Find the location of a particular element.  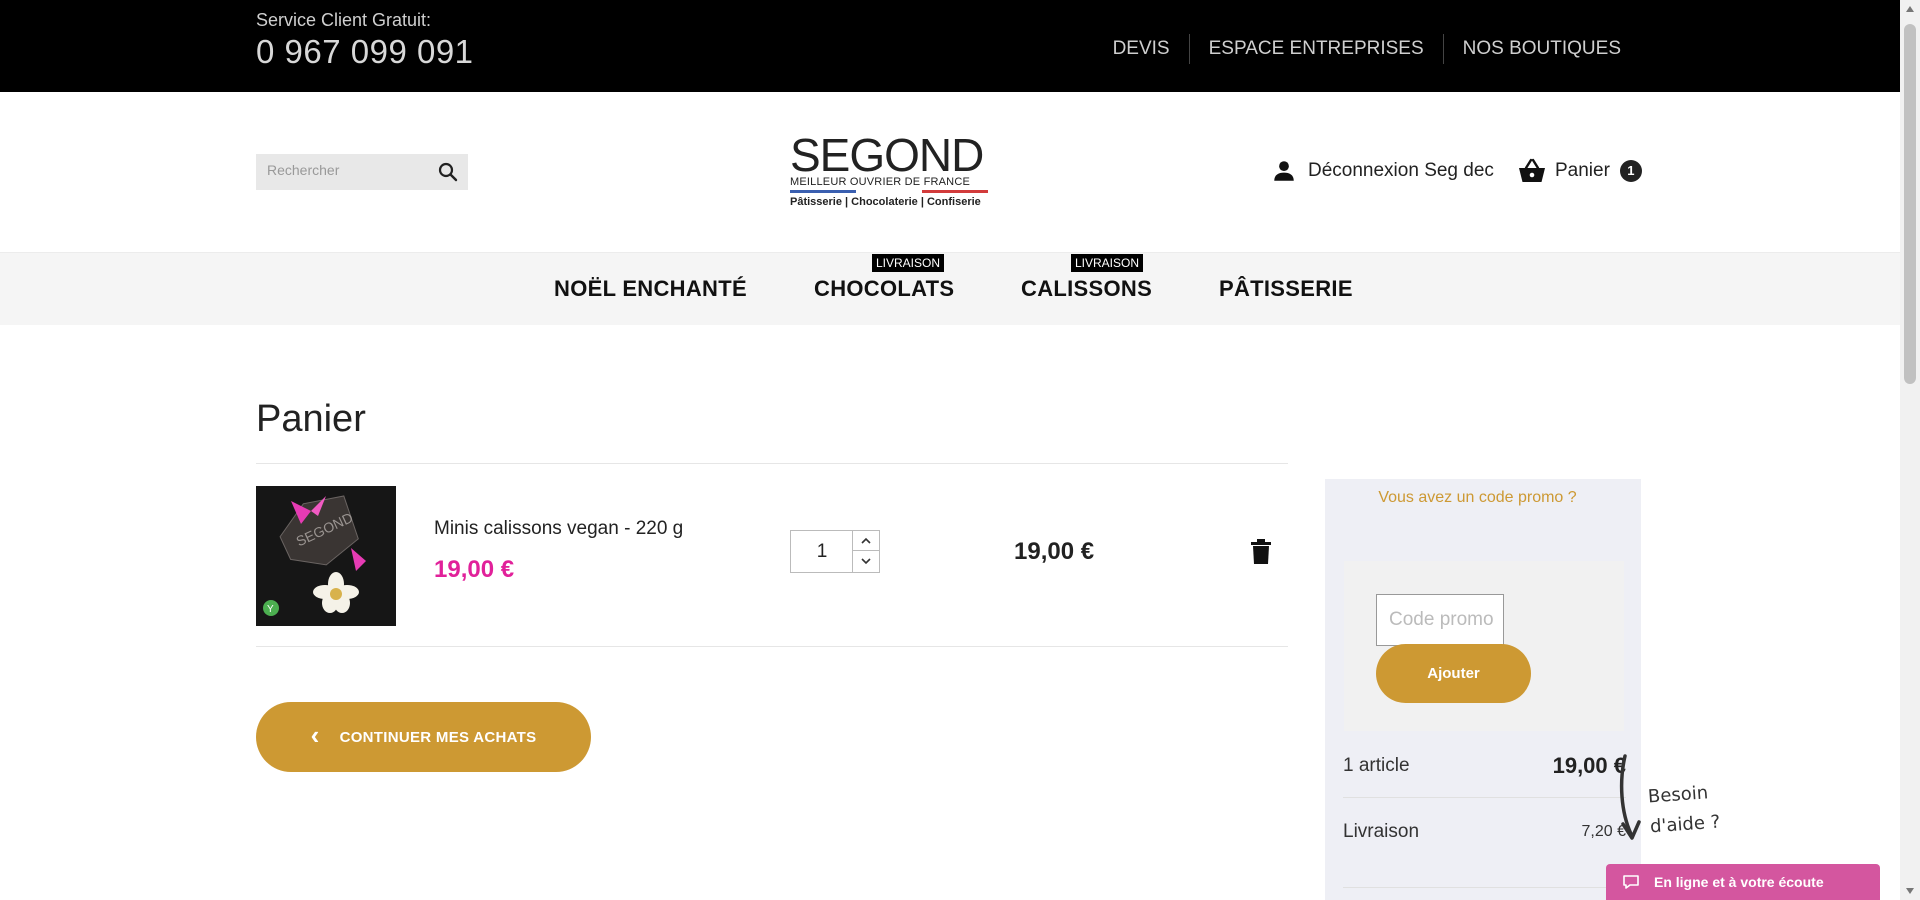

service-phone: 0 967 099 091 is located at coordinates (365, 52).